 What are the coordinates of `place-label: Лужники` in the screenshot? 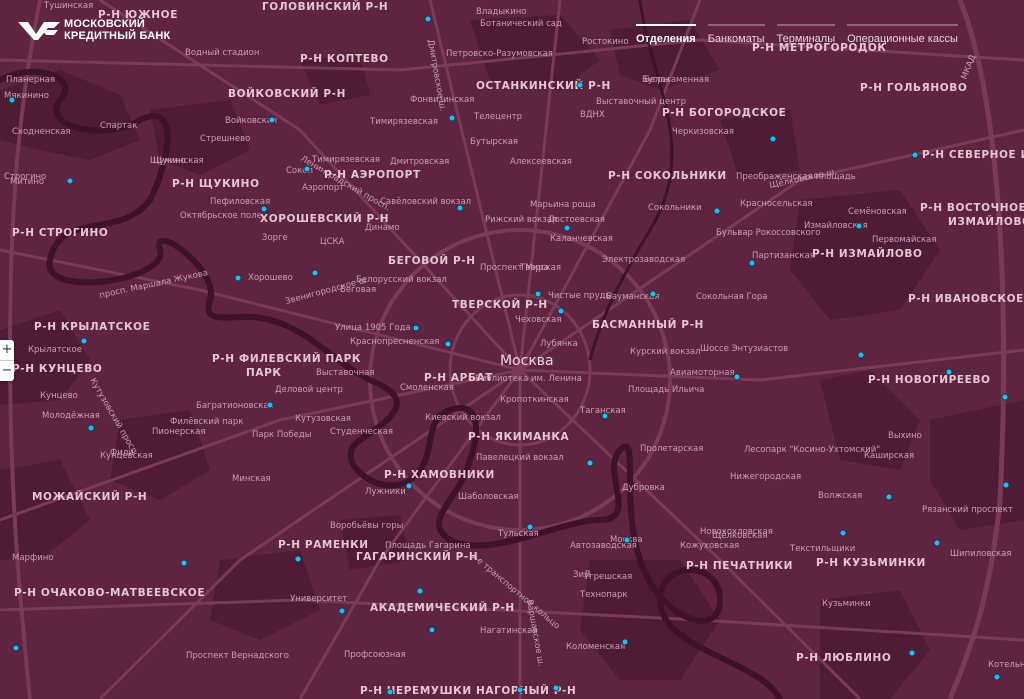 It's located at (385, 492).